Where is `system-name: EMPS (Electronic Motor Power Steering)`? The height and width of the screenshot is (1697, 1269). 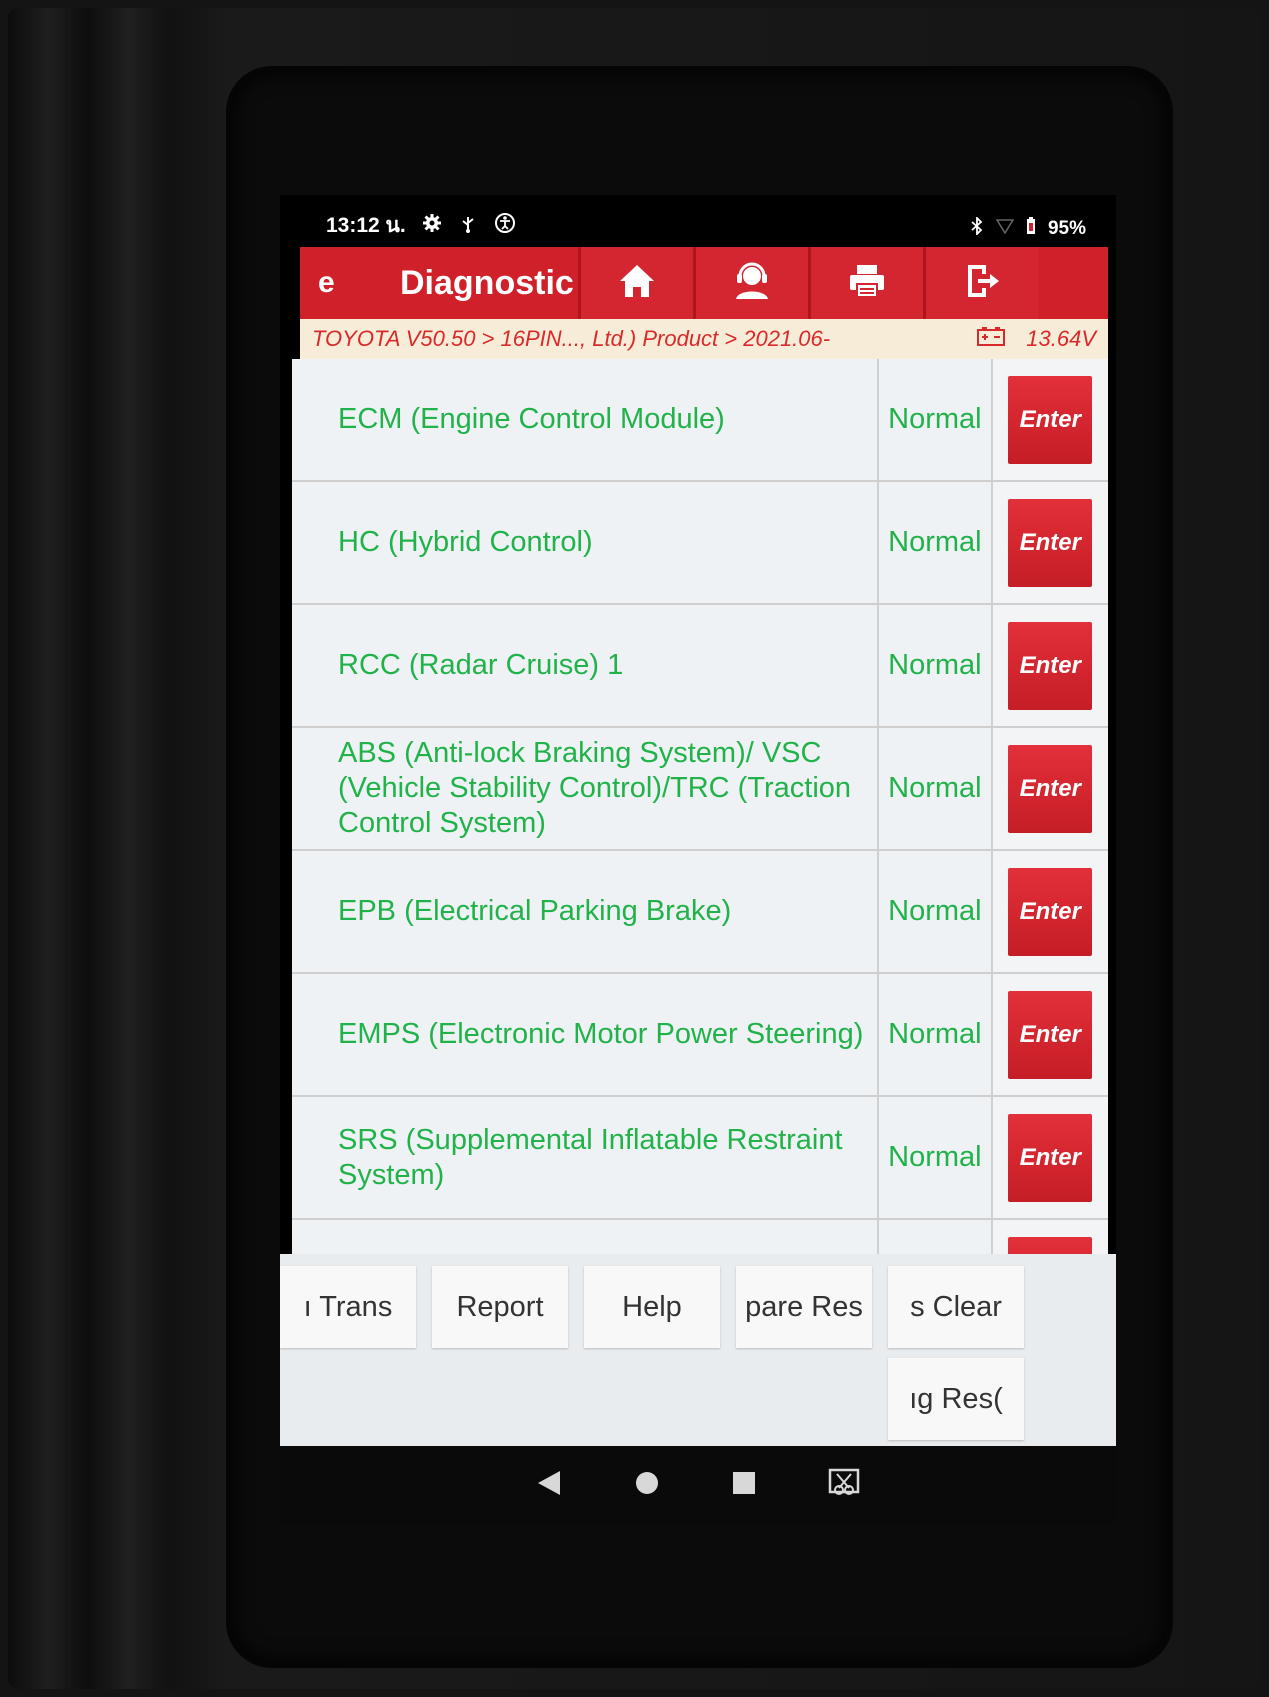
system-name: EMPS (Electronic Motor Power Steering) is located at coordinates (585, 1034).